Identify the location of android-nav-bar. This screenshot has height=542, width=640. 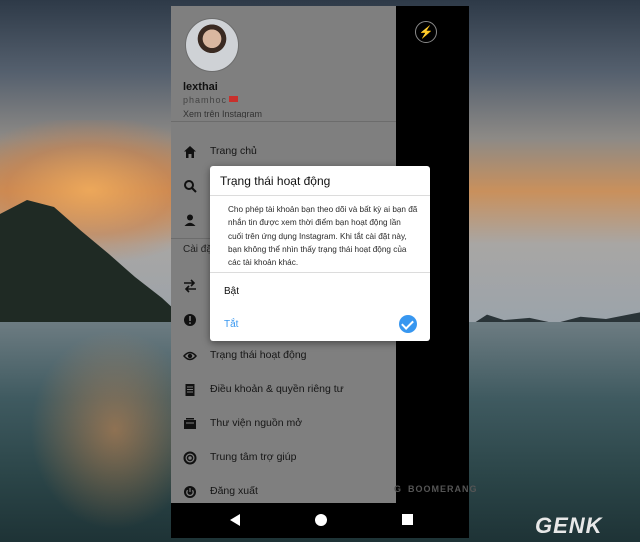
(320, 520).